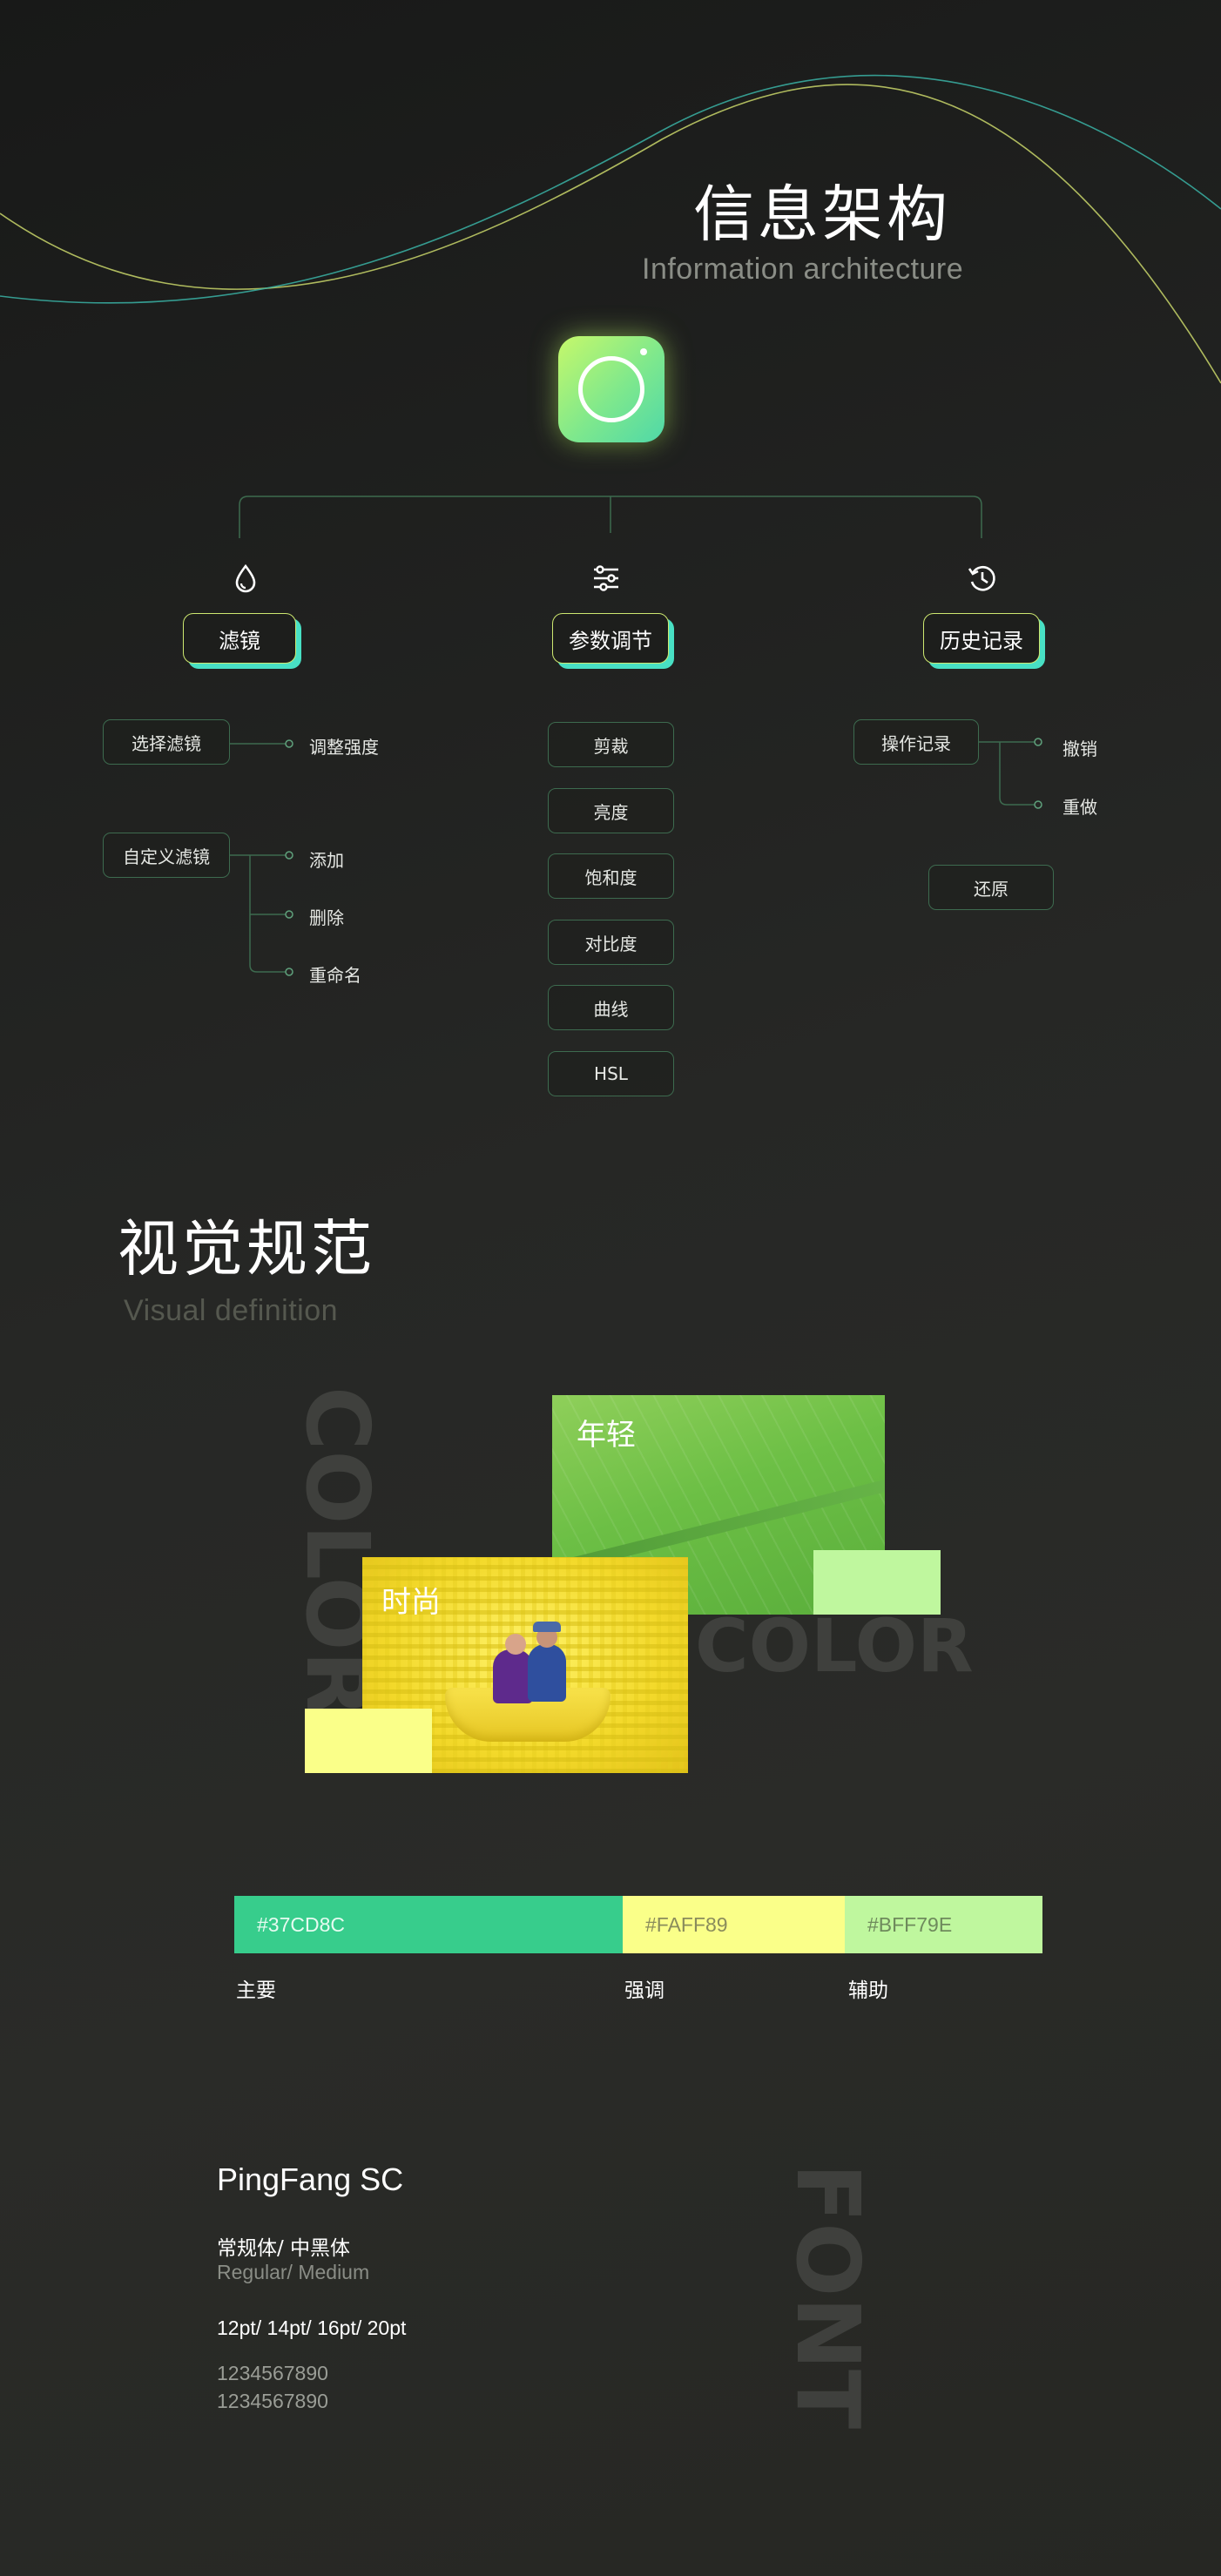 Image resolution: width=1221 pixels, height=2576 pixels. What do you see at coordinates (1079, 747) in the screenshot?
I see `undo-leaf: 撤销` at bounding box center [1079, 747].